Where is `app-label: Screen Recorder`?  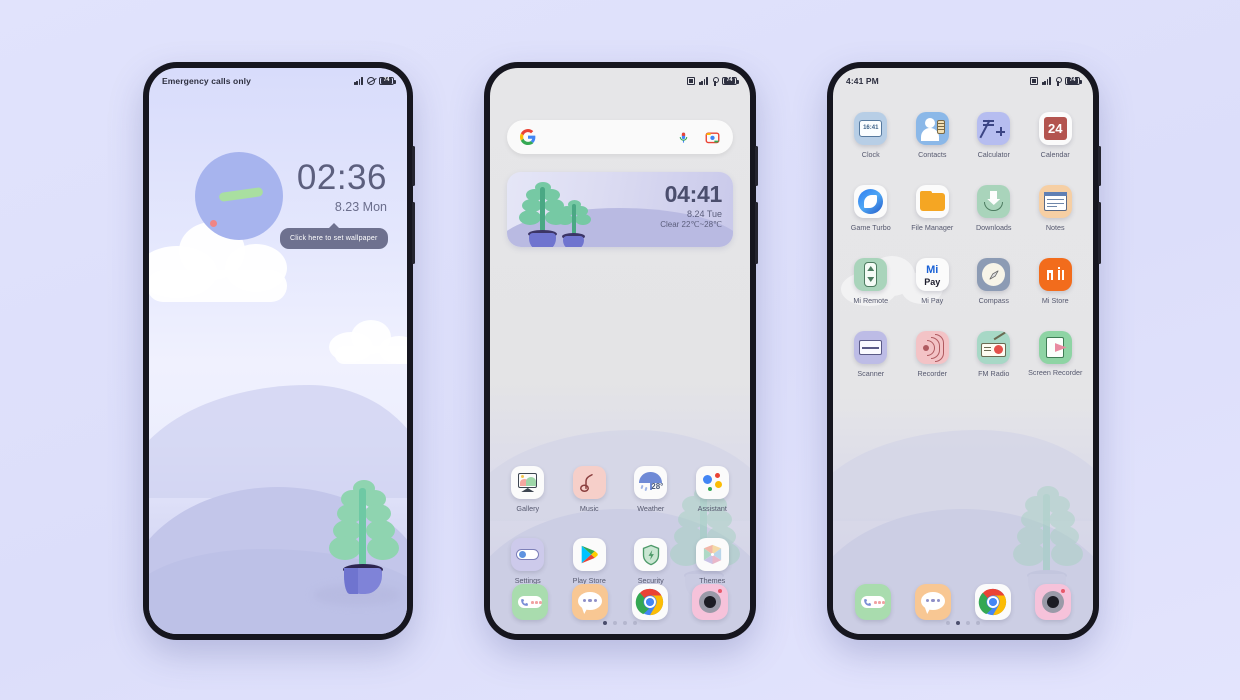
app-label: Screen Recorder is located at coordinates (1055, 372).